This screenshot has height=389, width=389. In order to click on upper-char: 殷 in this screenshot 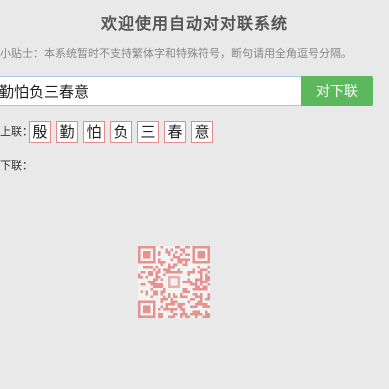, I will do `click(40, 132)`.